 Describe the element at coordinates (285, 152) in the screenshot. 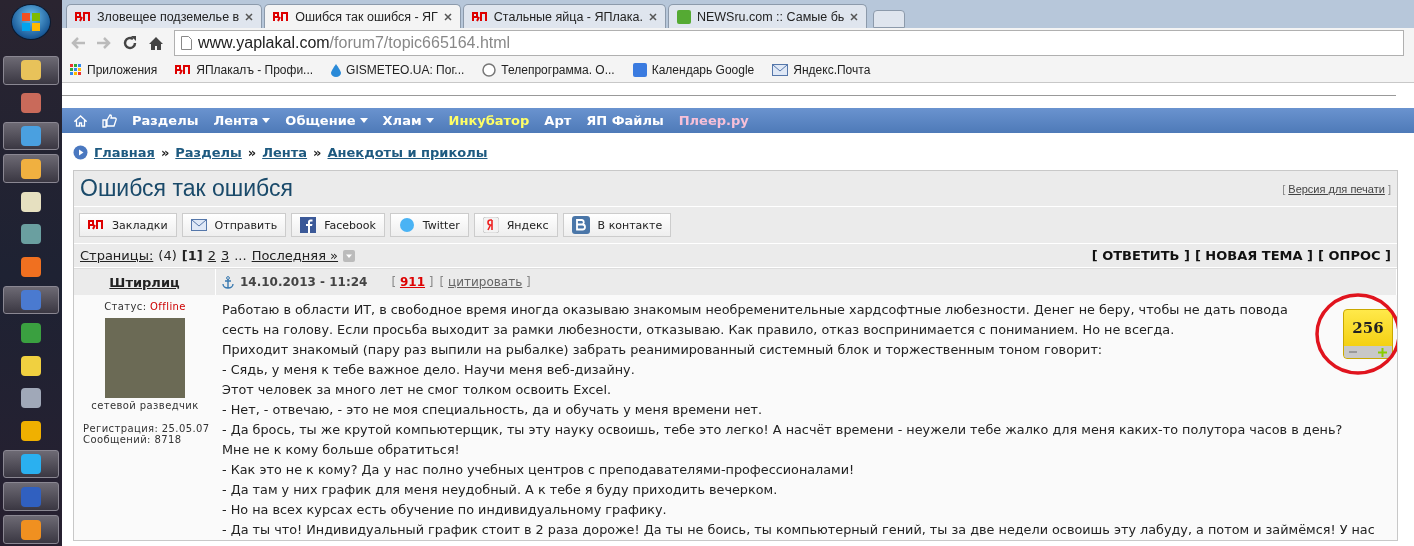

I see `breadcrumb-link: Лента` at that location.